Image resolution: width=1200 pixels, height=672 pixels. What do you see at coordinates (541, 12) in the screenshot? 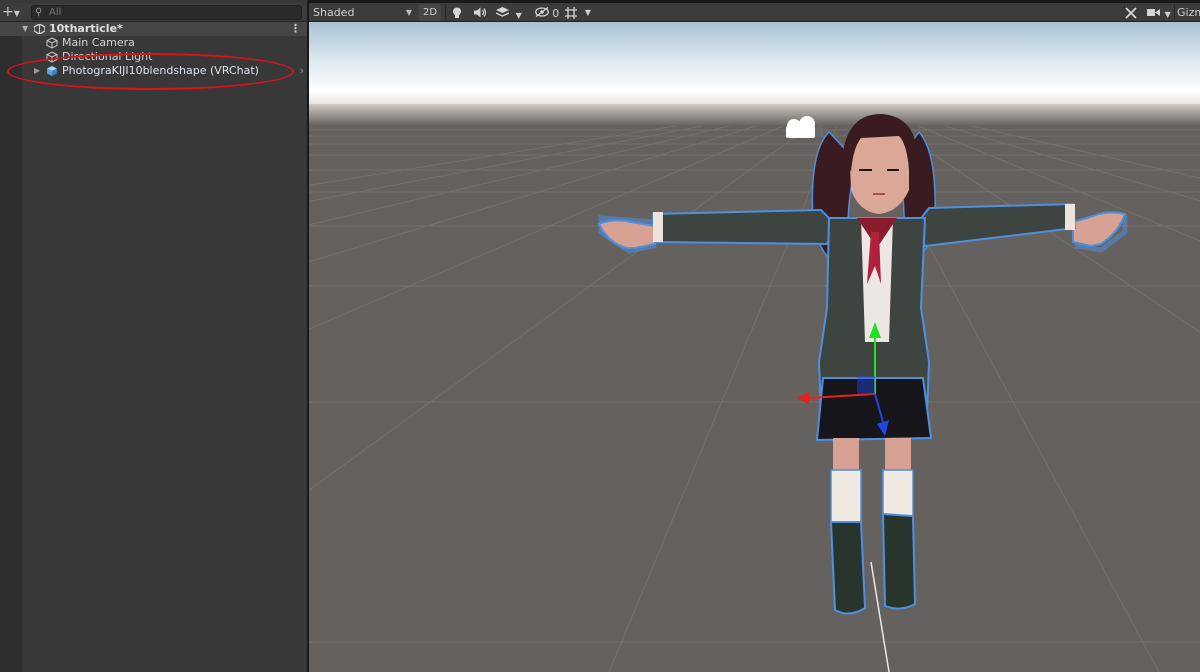
I see `hidden-eye-icon` at bounding box center [541, 12].